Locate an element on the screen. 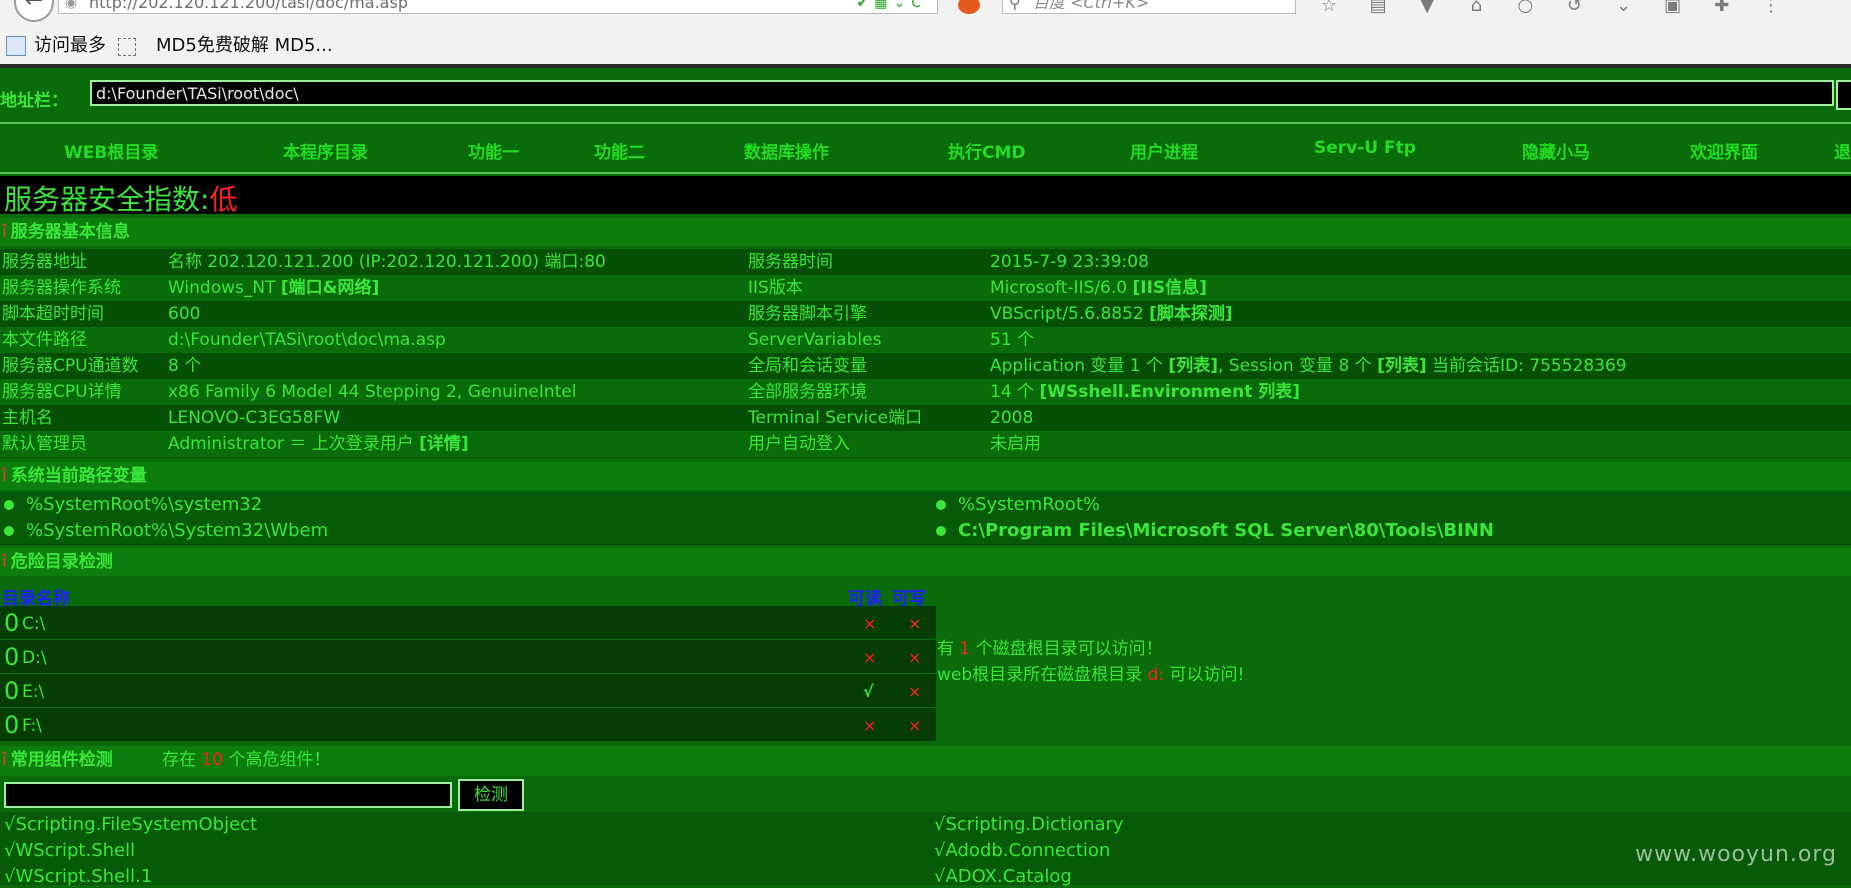 The image size is (1851, 888). reading-list-icon: ▤ is located at coordinates (1378, 8).